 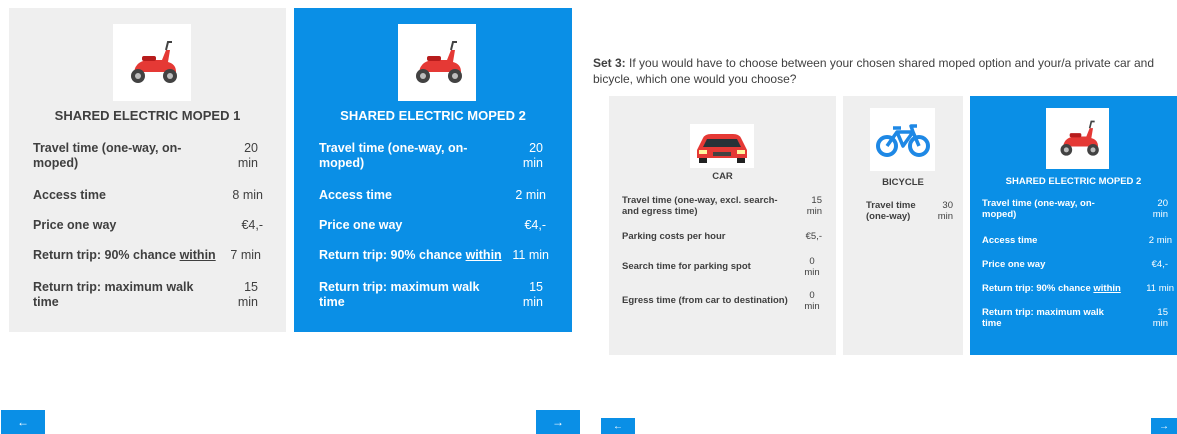 I want to click on travel-time-label: Travel time (one-way), so click(x=891, y=211).